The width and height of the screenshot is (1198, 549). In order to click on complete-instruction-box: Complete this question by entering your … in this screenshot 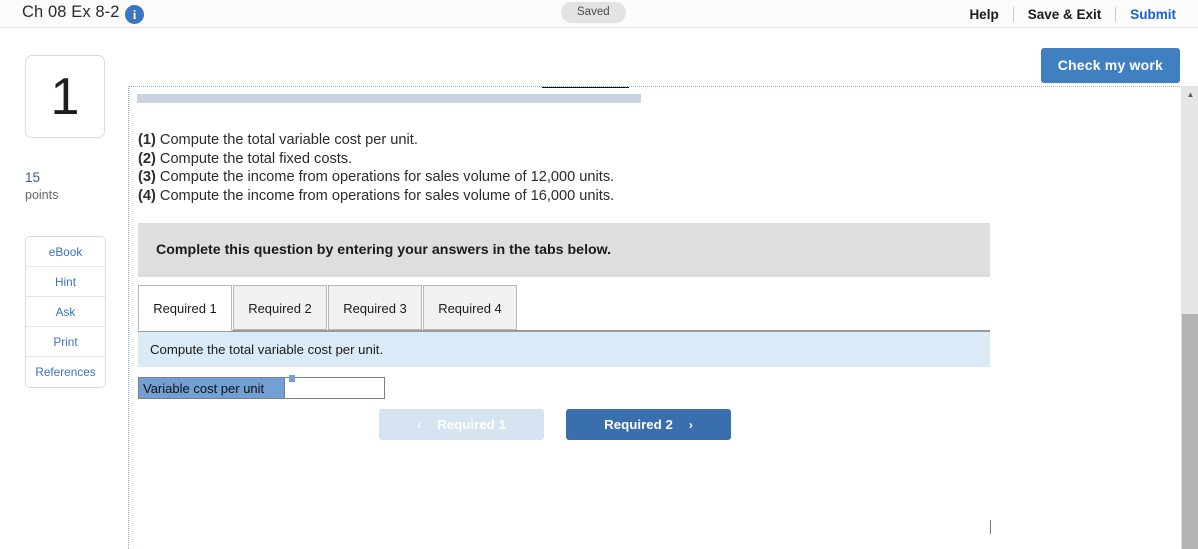, I will do `click(564, 250)`.